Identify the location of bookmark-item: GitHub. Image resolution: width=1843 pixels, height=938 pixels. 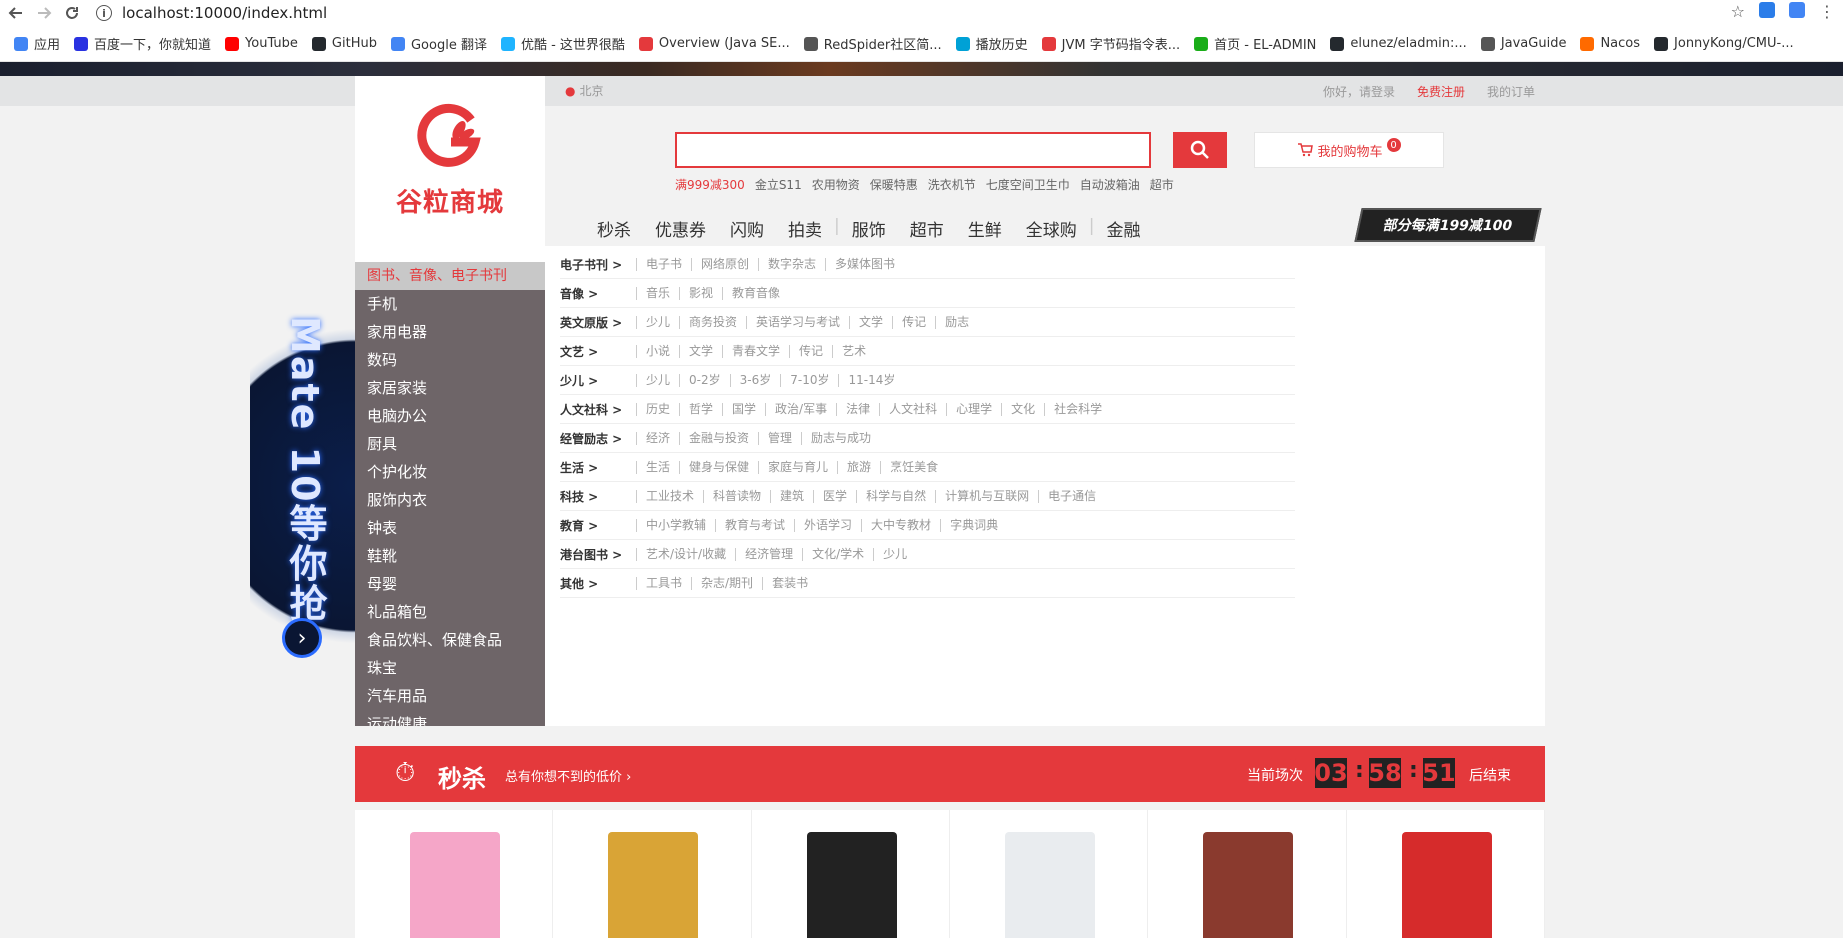
(344, 43).